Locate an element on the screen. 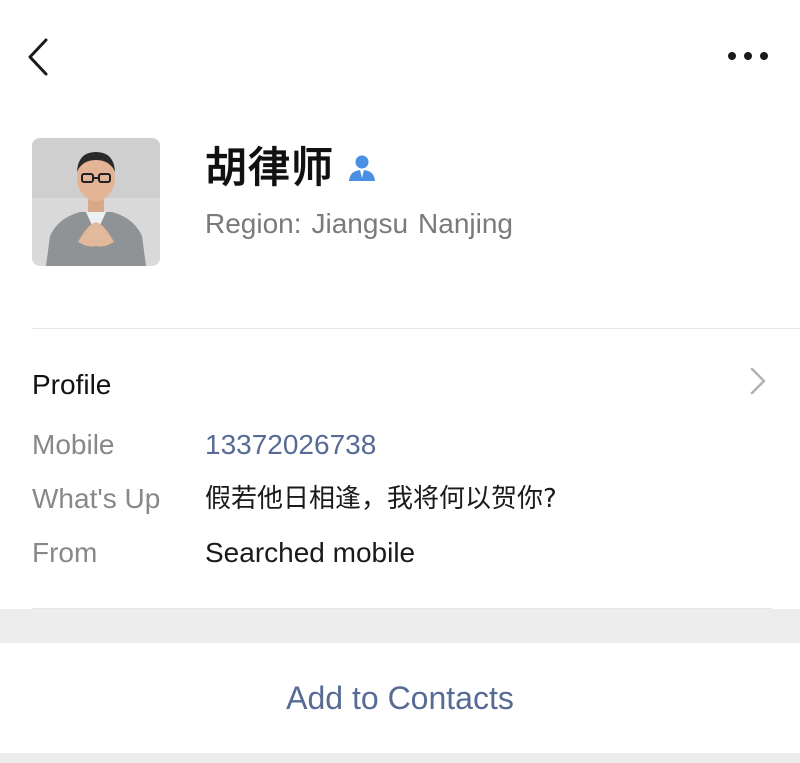 The height and width of the screenshot is (763, 800). name-row: 胡律师 is located at coordinates (291, 168).